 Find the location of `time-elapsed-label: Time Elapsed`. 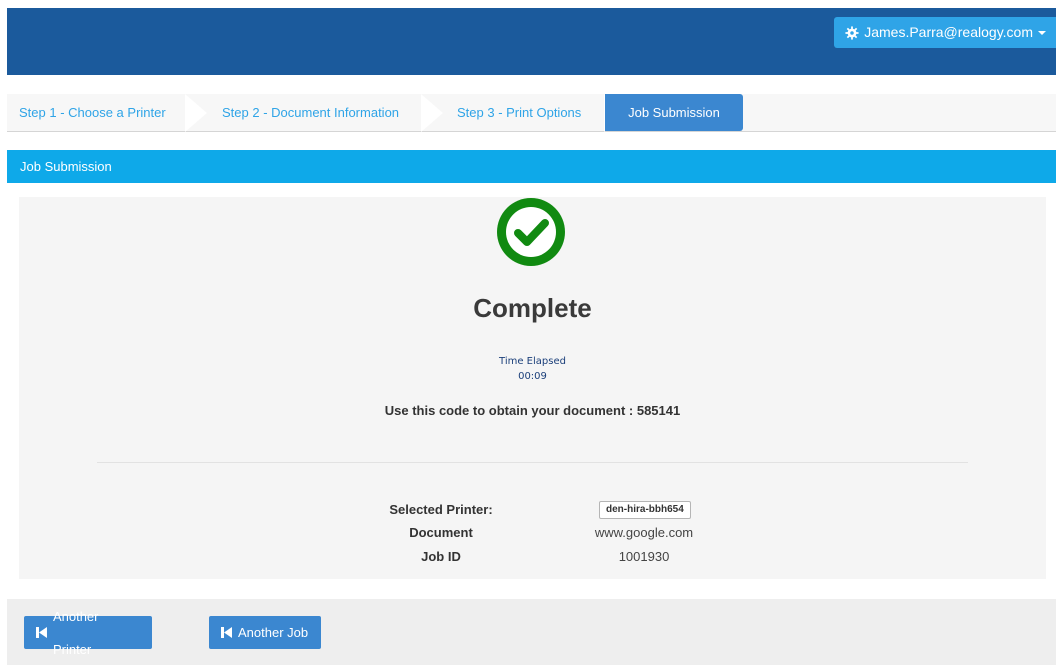

time-elapsed-label: Time Elapsed is located at coordinates (532, 361).